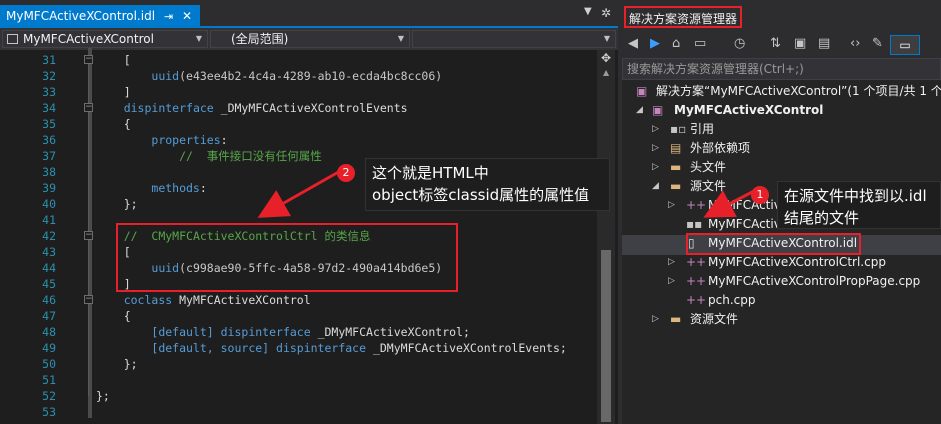  Describe the element at coordinates (700, 43) in the screenshot. I see `switch-views-icon: ▭` at that location.